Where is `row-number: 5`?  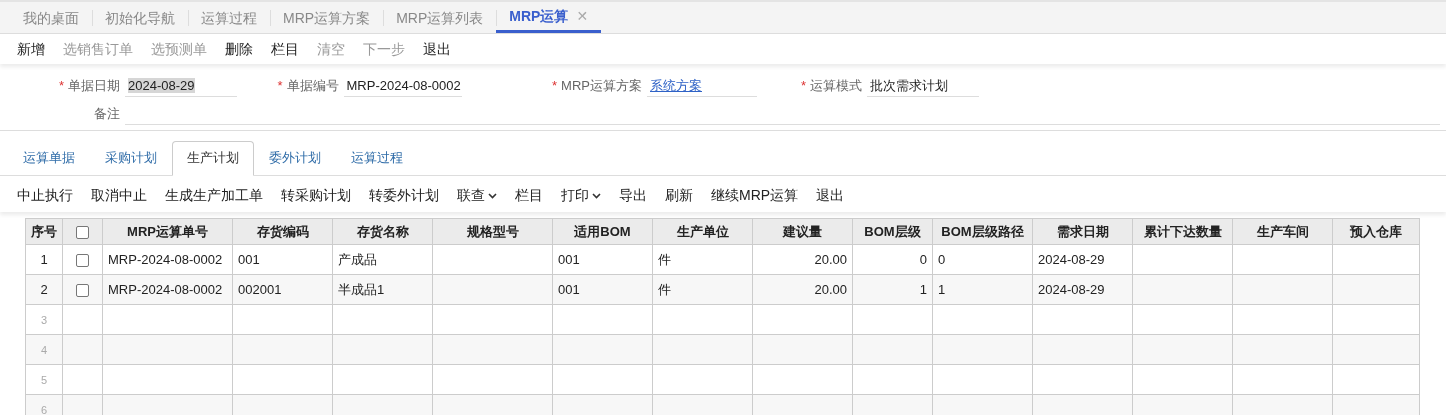 row-number: 5 is located at coordinates (44, 379).